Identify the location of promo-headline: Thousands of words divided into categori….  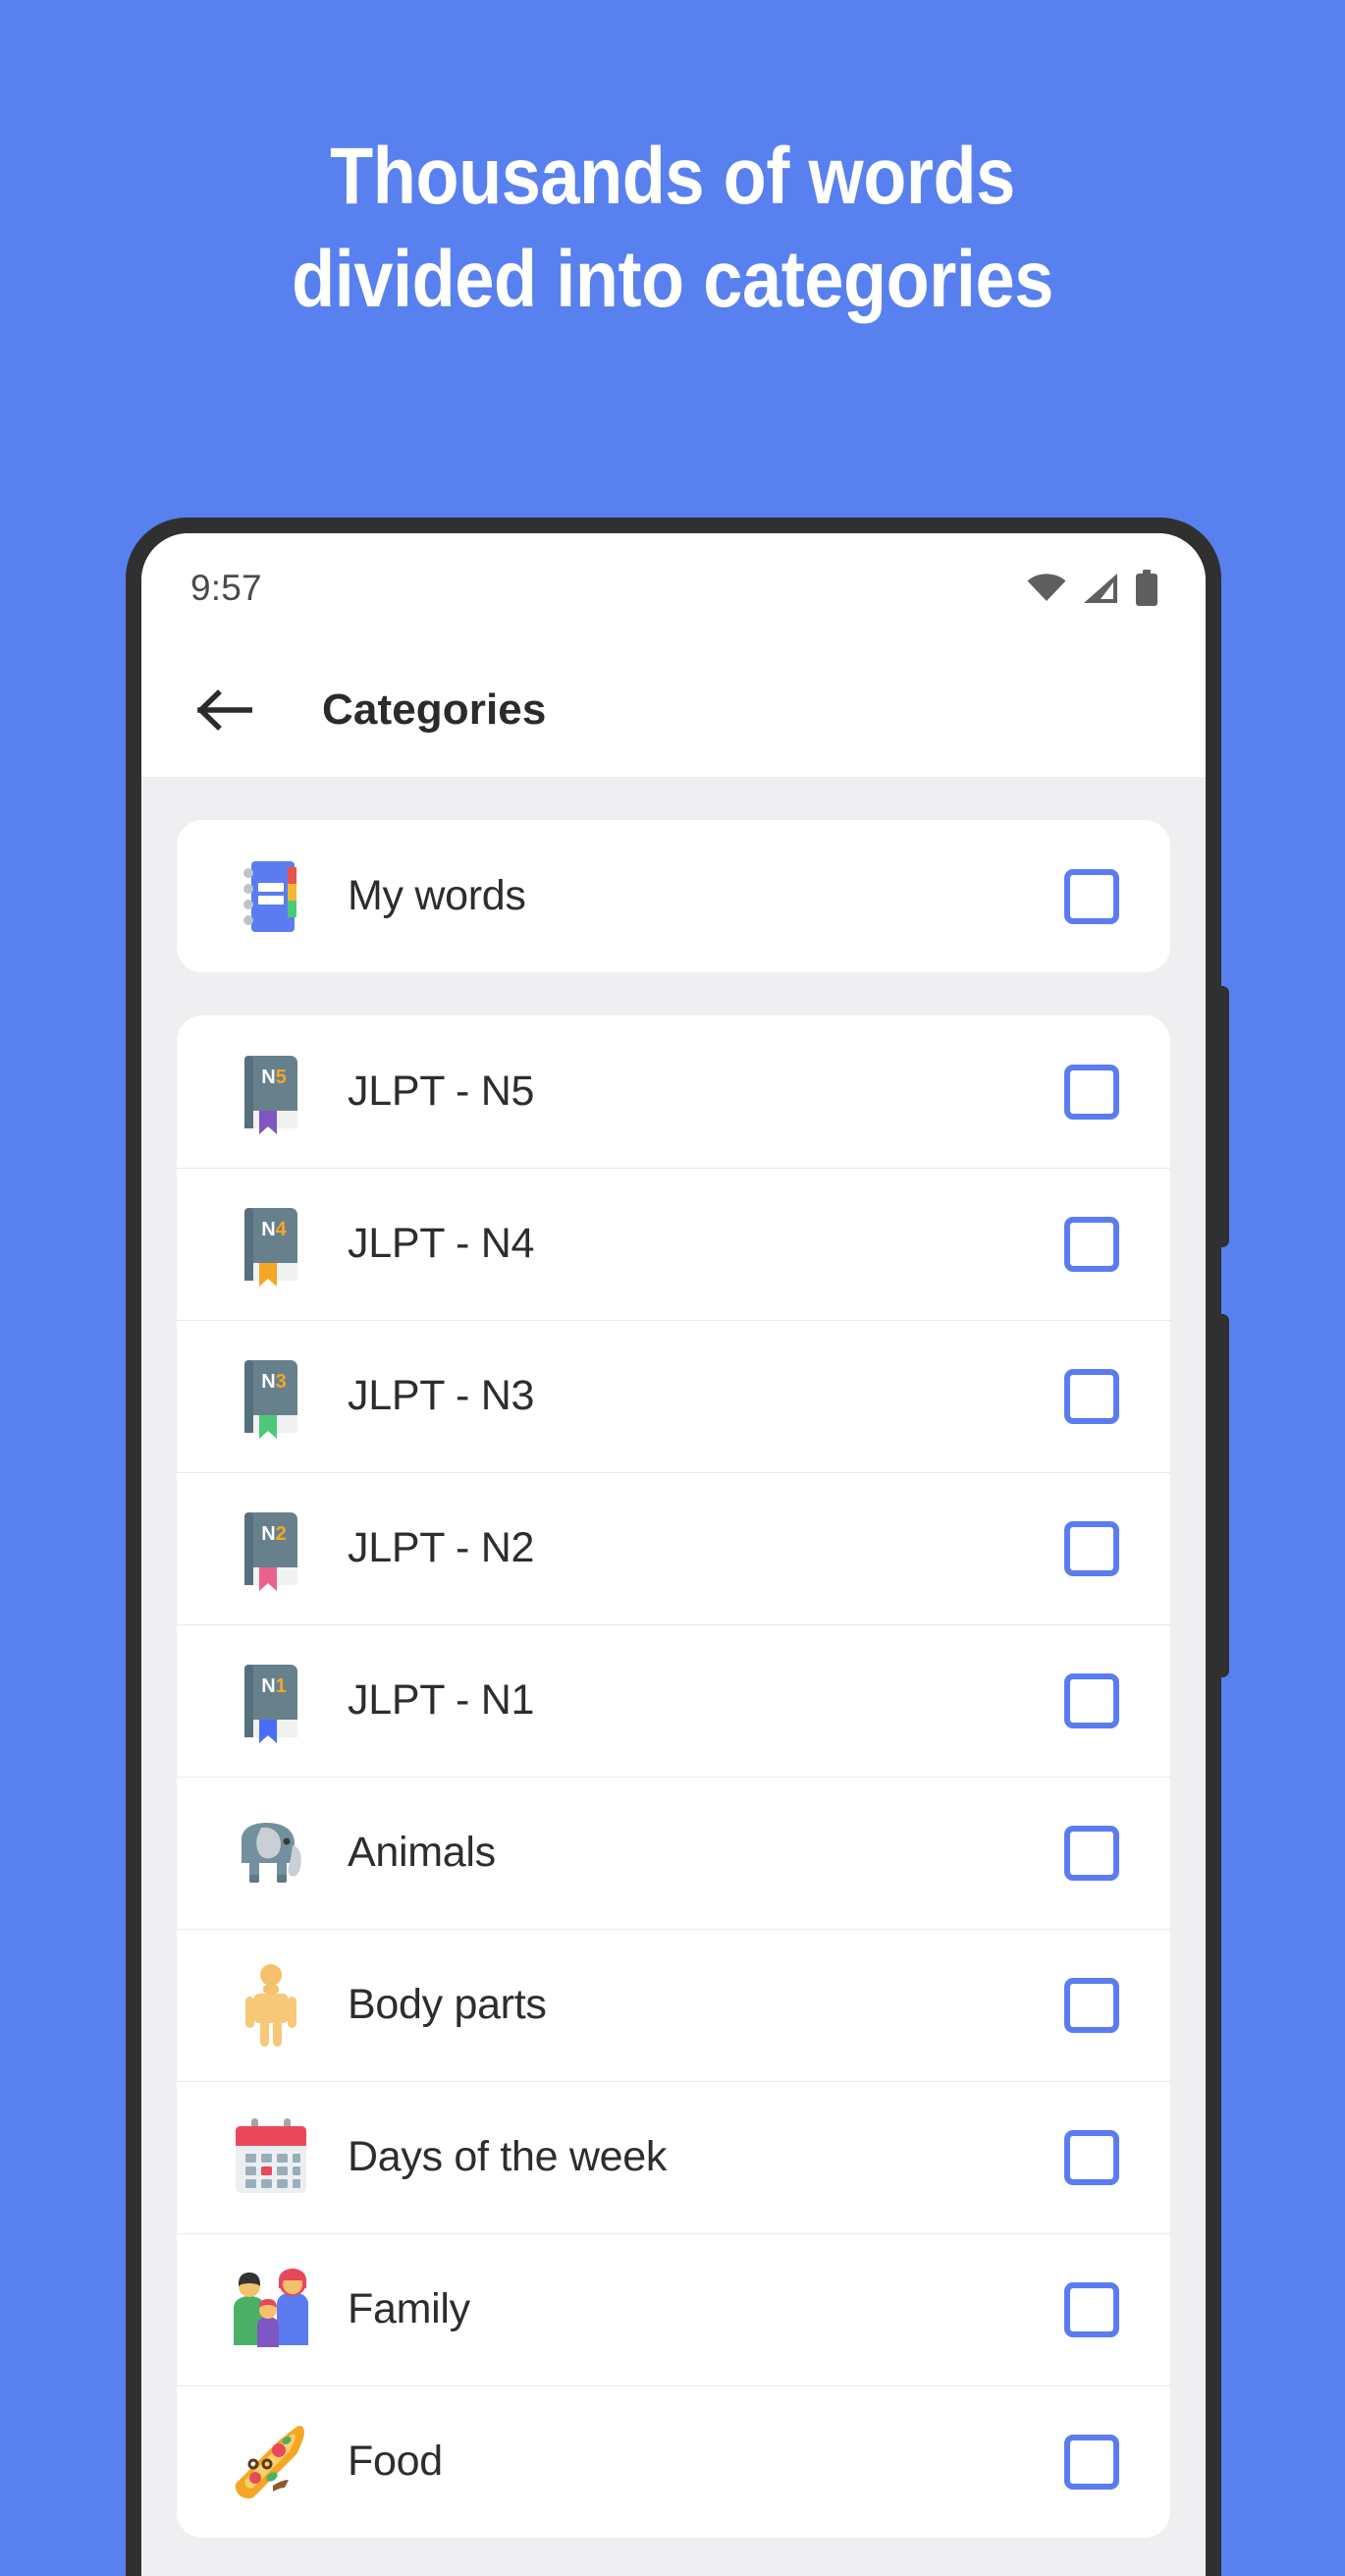
(672, 229).